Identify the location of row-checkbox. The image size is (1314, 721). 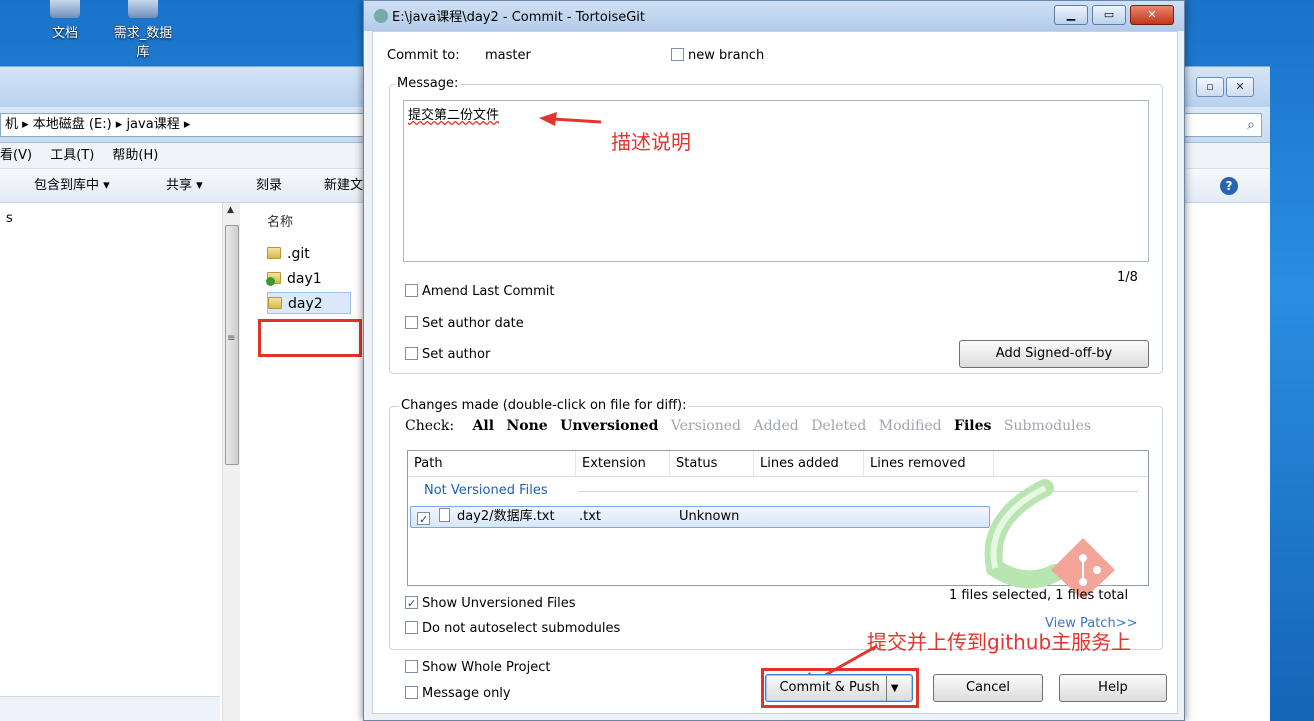
(425, 520).